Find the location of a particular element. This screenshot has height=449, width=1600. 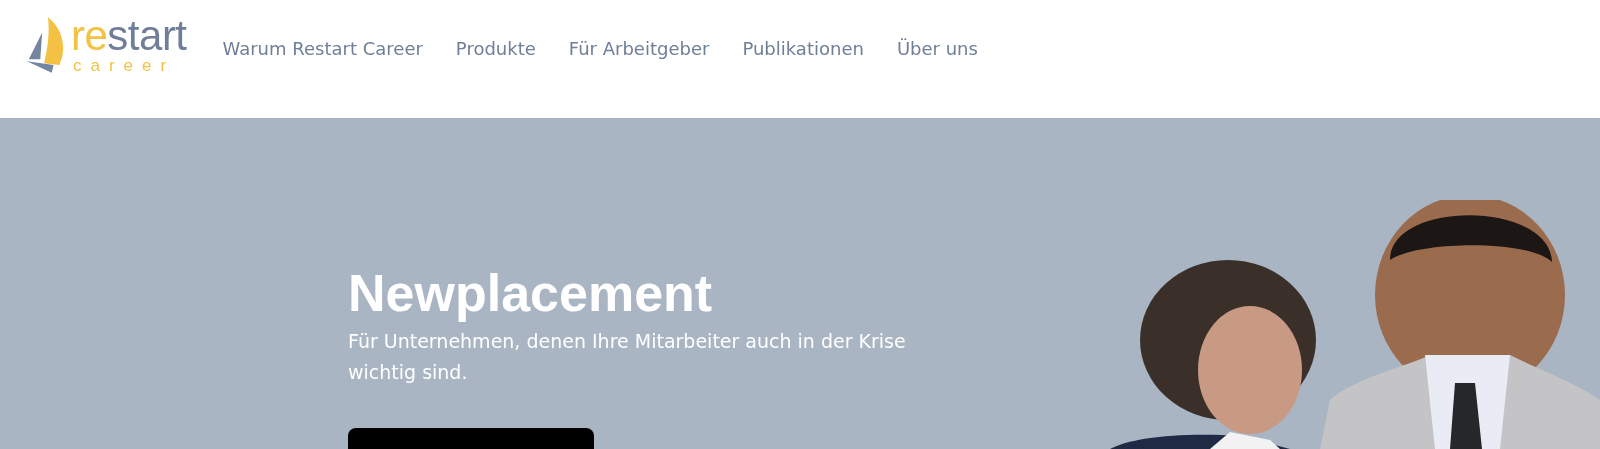

logo-tagline: career is located at coordinates (125, 65).